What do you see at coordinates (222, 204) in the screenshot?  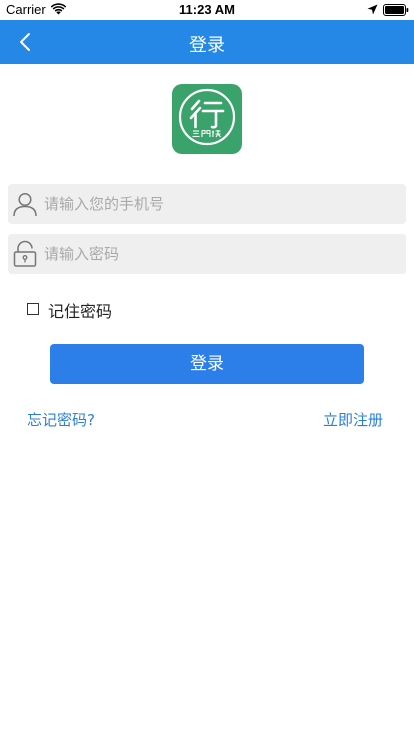 I see `phone-input` at bounding box center [222, 204].